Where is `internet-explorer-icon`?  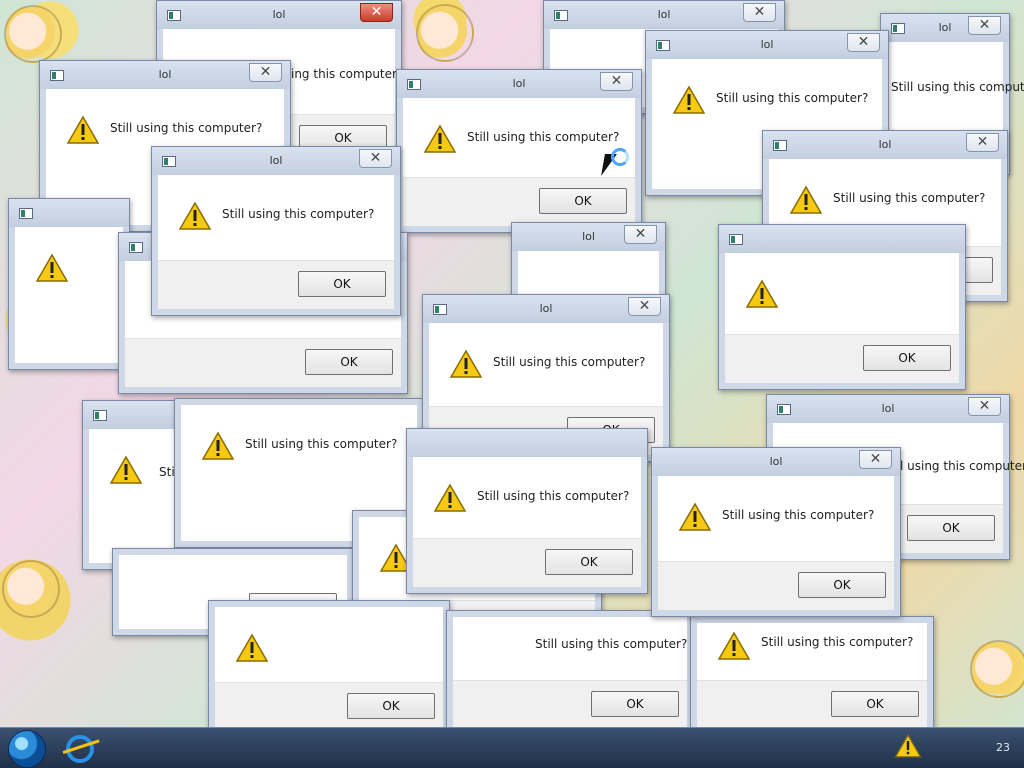 internet-explorer-icon is located at coordinates (80, 749).